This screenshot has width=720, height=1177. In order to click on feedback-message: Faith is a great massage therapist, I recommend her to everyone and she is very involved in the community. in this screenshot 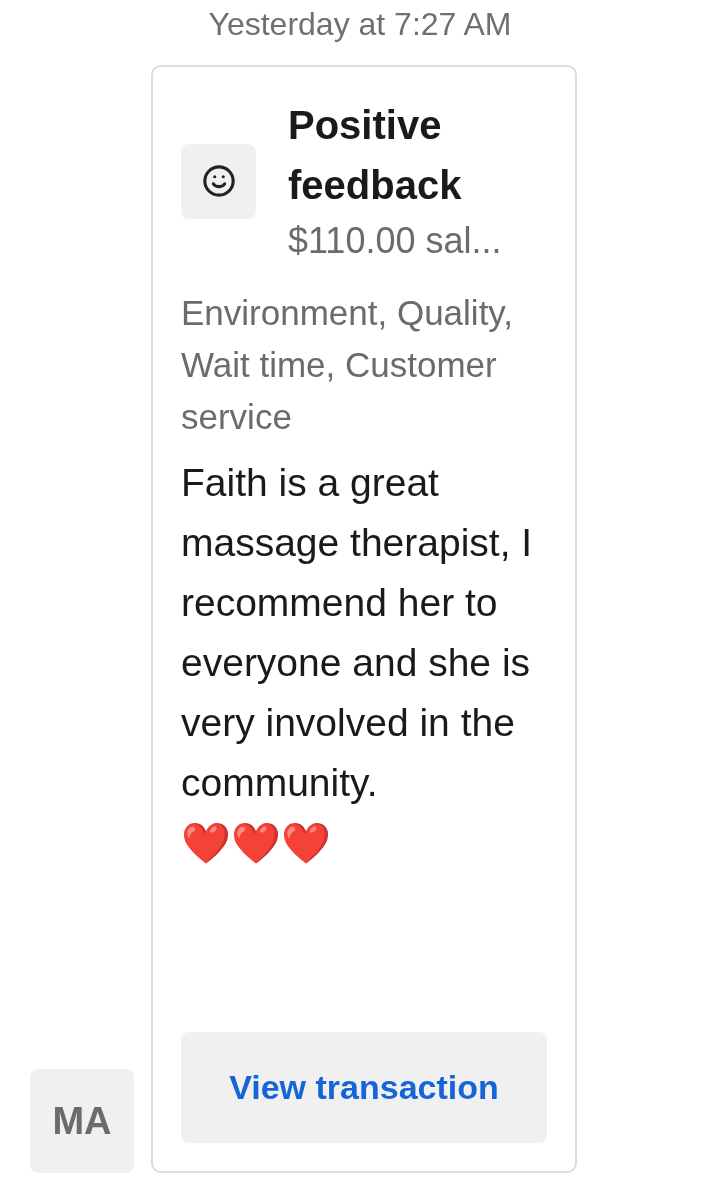, I will do `click(357, 633)`.